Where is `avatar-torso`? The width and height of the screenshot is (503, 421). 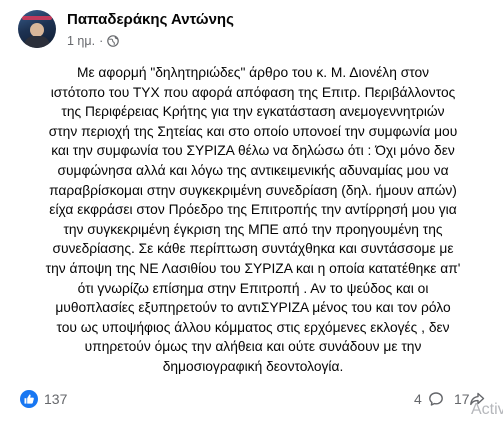
avatar-torso is located at coordinates (37, 42).